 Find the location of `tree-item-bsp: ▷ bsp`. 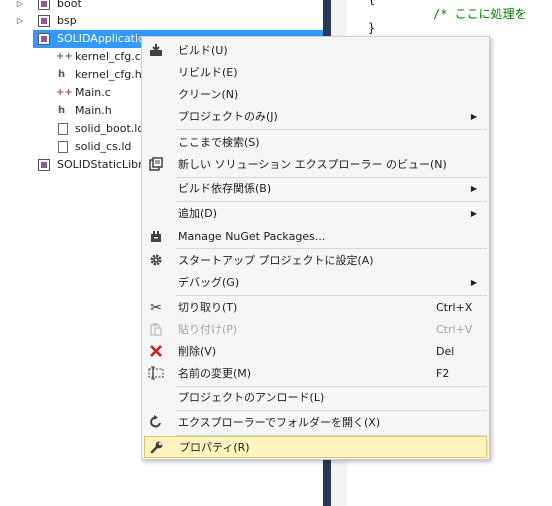

tree-item-bsp: ▷ bsp is located at coordinates (161, 21).